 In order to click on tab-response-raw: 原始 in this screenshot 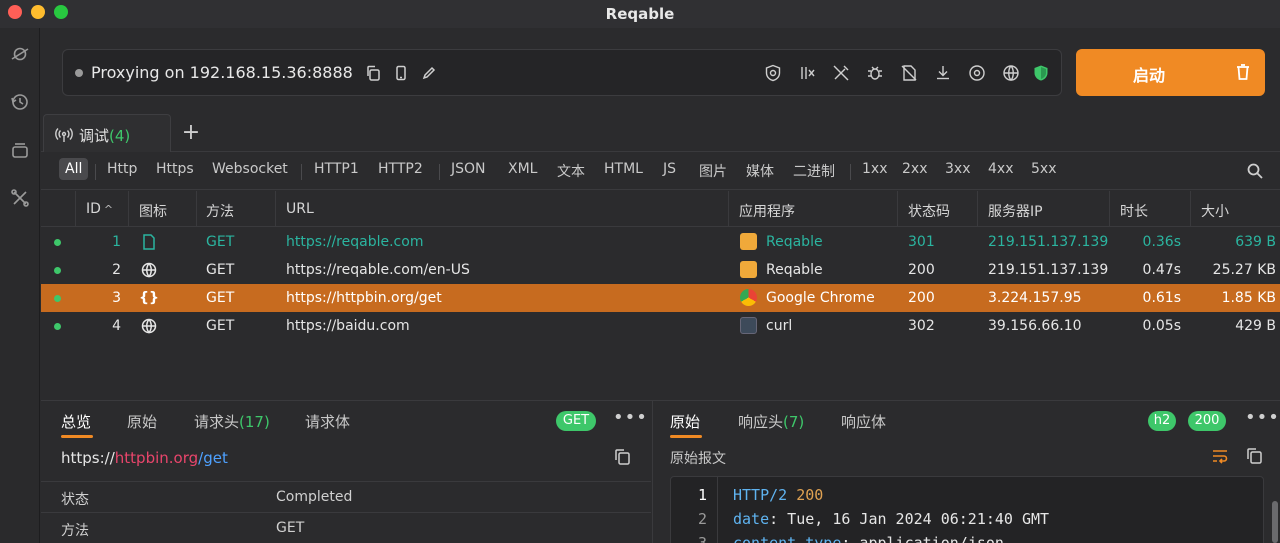, I will do `click(685, 421)`.